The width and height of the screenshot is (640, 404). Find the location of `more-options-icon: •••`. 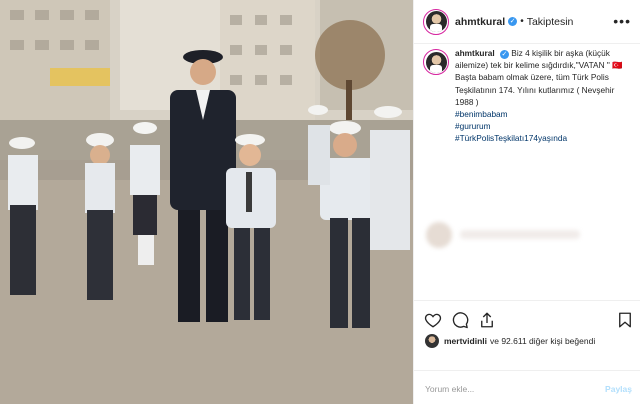

more-options-icon: ••• is located at coordinates (622, 21).